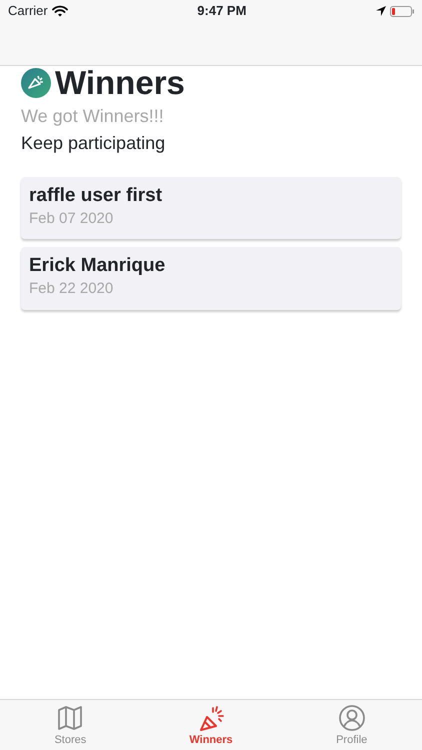 This screenshot has height=750, width=422. I want to click on battery-icon, so click(402, 11).